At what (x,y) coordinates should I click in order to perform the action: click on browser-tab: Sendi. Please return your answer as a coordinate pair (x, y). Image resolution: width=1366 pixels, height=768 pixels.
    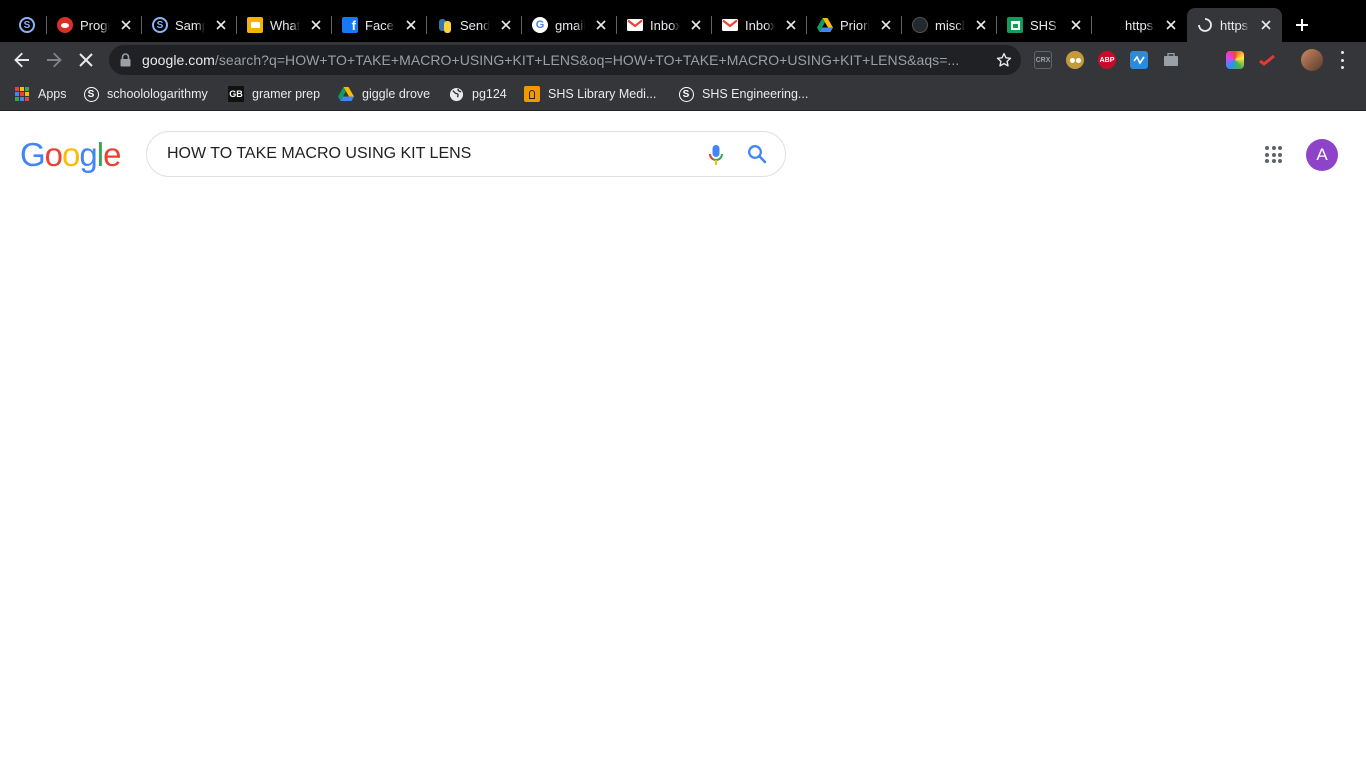
    Looking at the image, I should click on (474, 25).